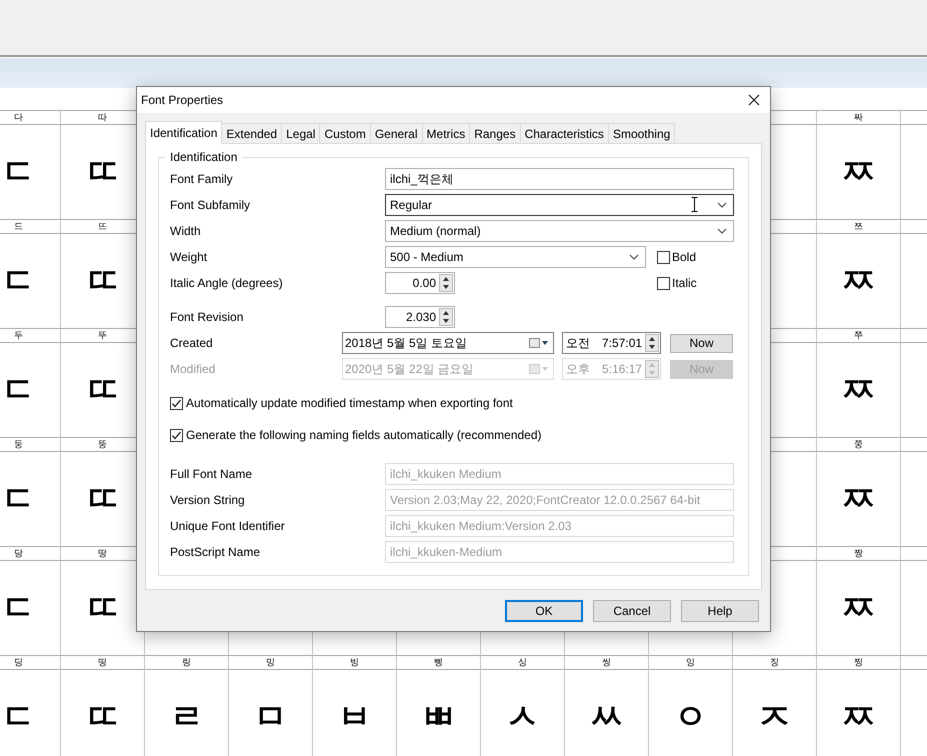 The width and height of the screenshot is (927, 756). I want to click on window-title: Font Properties, so click(182, 100).